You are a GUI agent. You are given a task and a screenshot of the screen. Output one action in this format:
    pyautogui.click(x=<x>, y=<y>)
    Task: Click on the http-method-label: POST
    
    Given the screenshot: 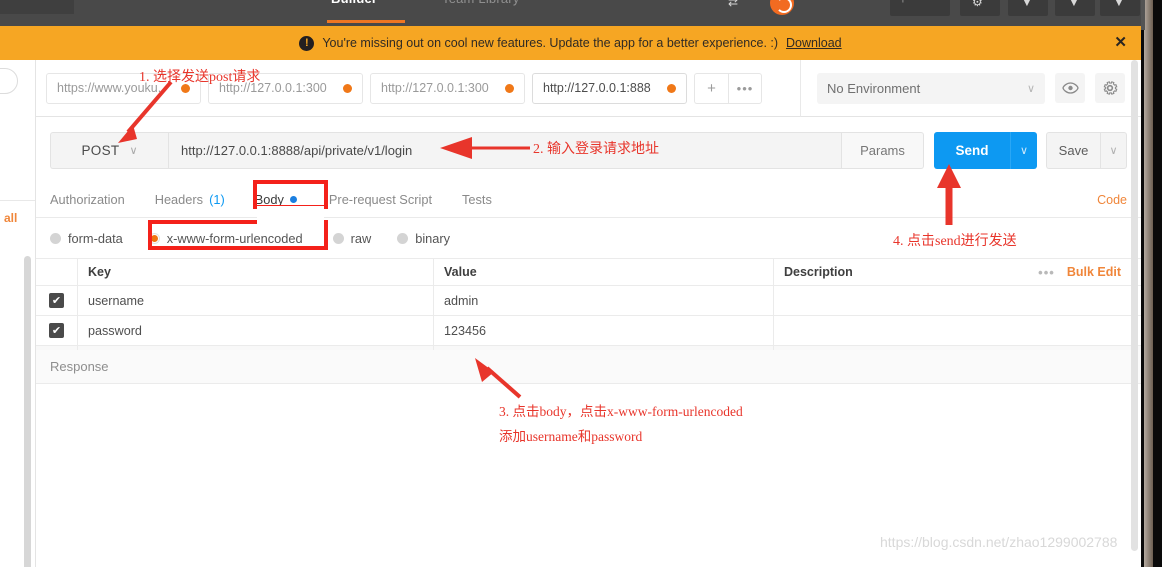 What is the action you would take?
    pyautogui.click(x=100, y=150)
    